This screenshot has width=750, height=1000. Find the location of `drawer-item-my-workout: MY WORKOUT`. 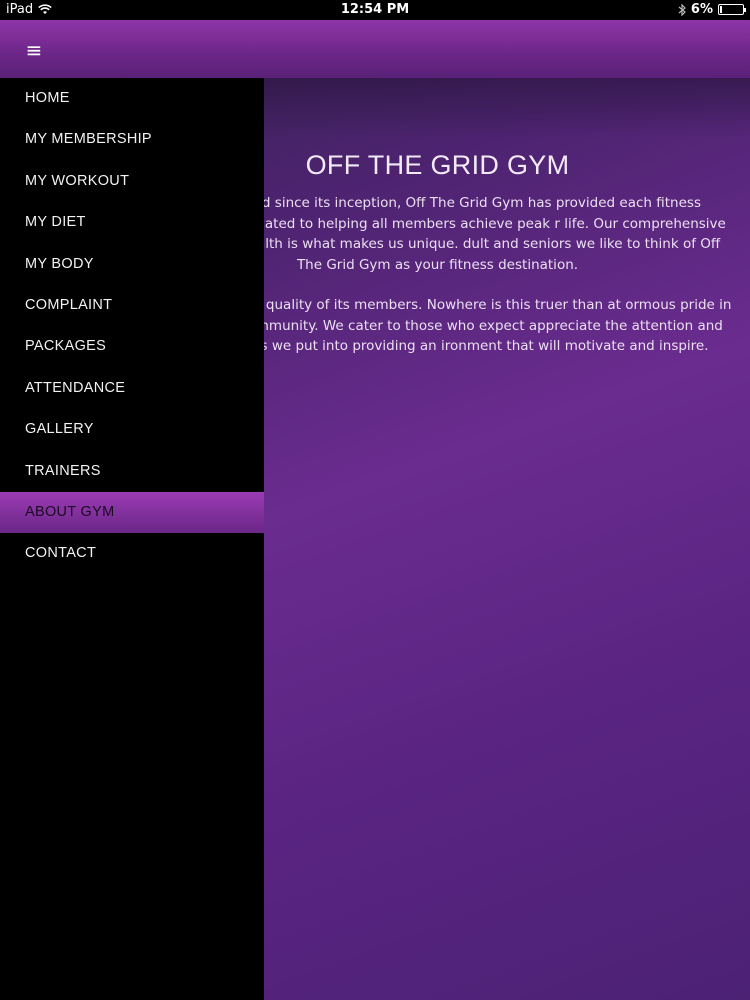

drawer-item-my-workout: MY WORKOUT is located at coordinates (132, 181).